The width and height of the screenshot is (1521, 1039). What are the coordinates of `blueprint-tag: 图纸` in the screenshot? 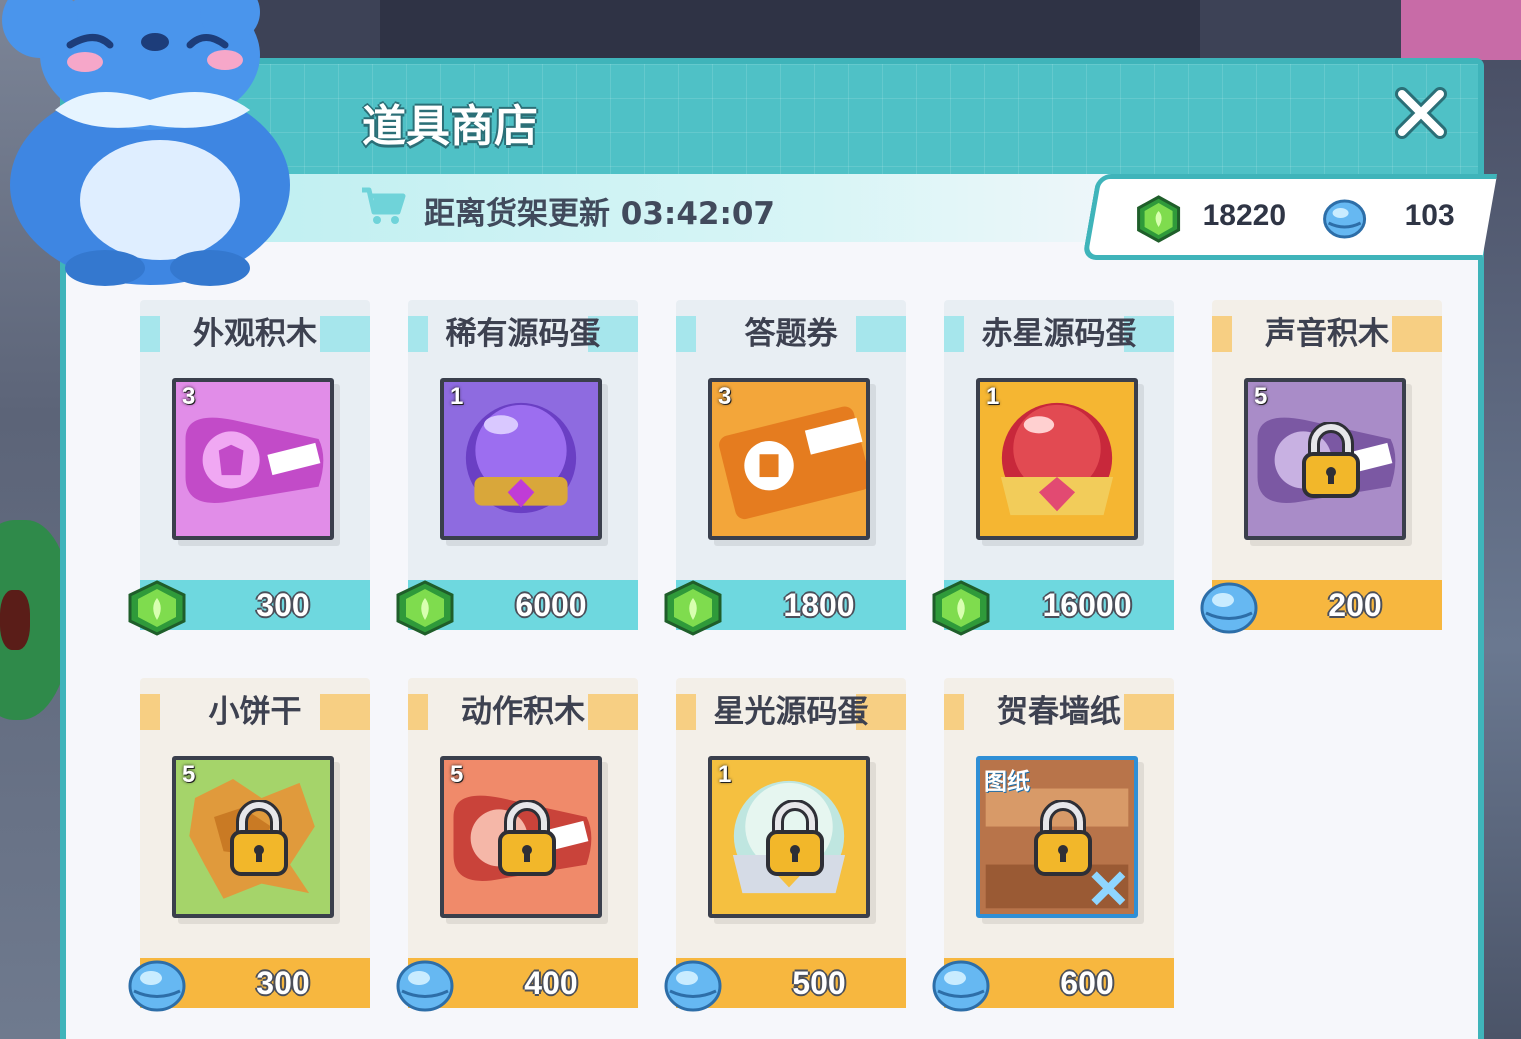 It's located at (1007, 782).